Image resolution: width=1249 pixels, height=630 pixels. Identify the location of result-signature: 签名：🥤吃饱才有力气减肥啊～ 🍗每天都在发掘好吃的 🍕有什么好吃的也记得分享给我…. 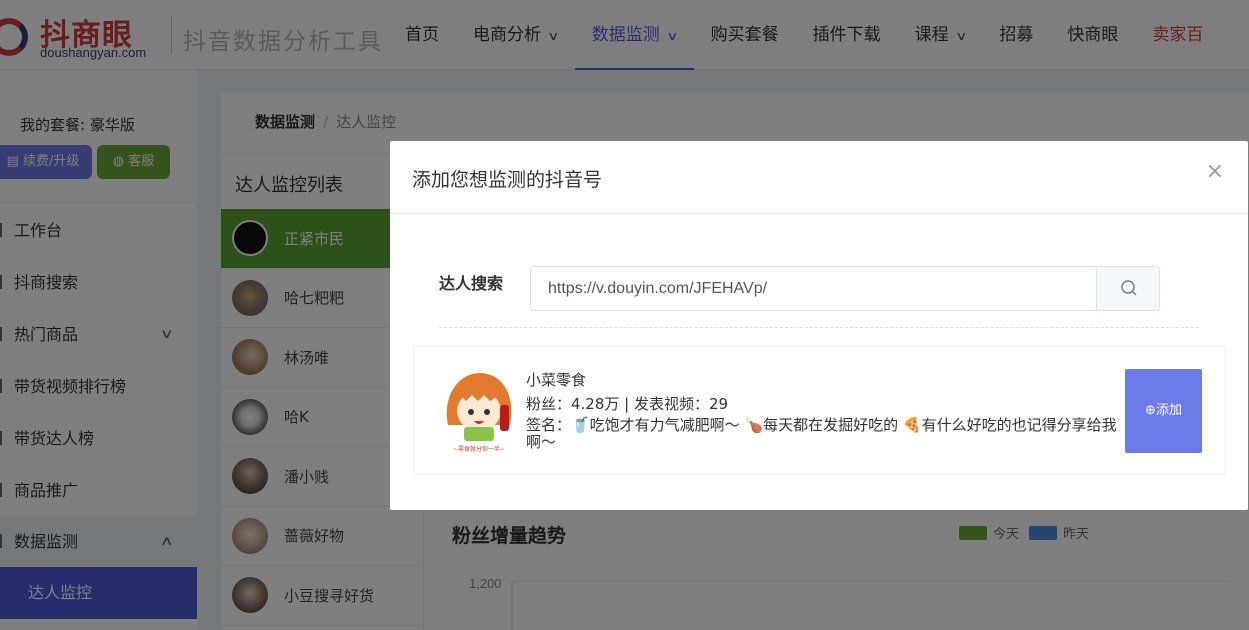
(821, 433).